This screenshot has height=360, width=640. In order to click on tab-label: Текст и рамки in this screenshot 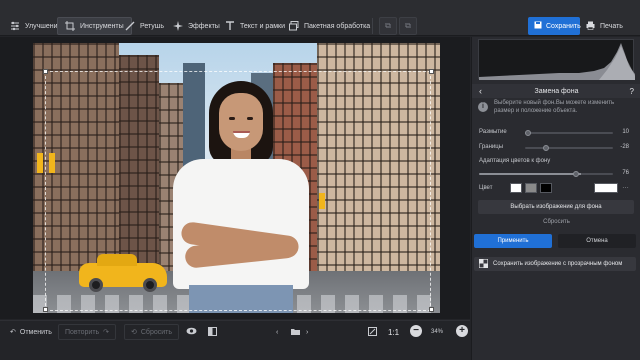, I will do `click(262, 26)`.